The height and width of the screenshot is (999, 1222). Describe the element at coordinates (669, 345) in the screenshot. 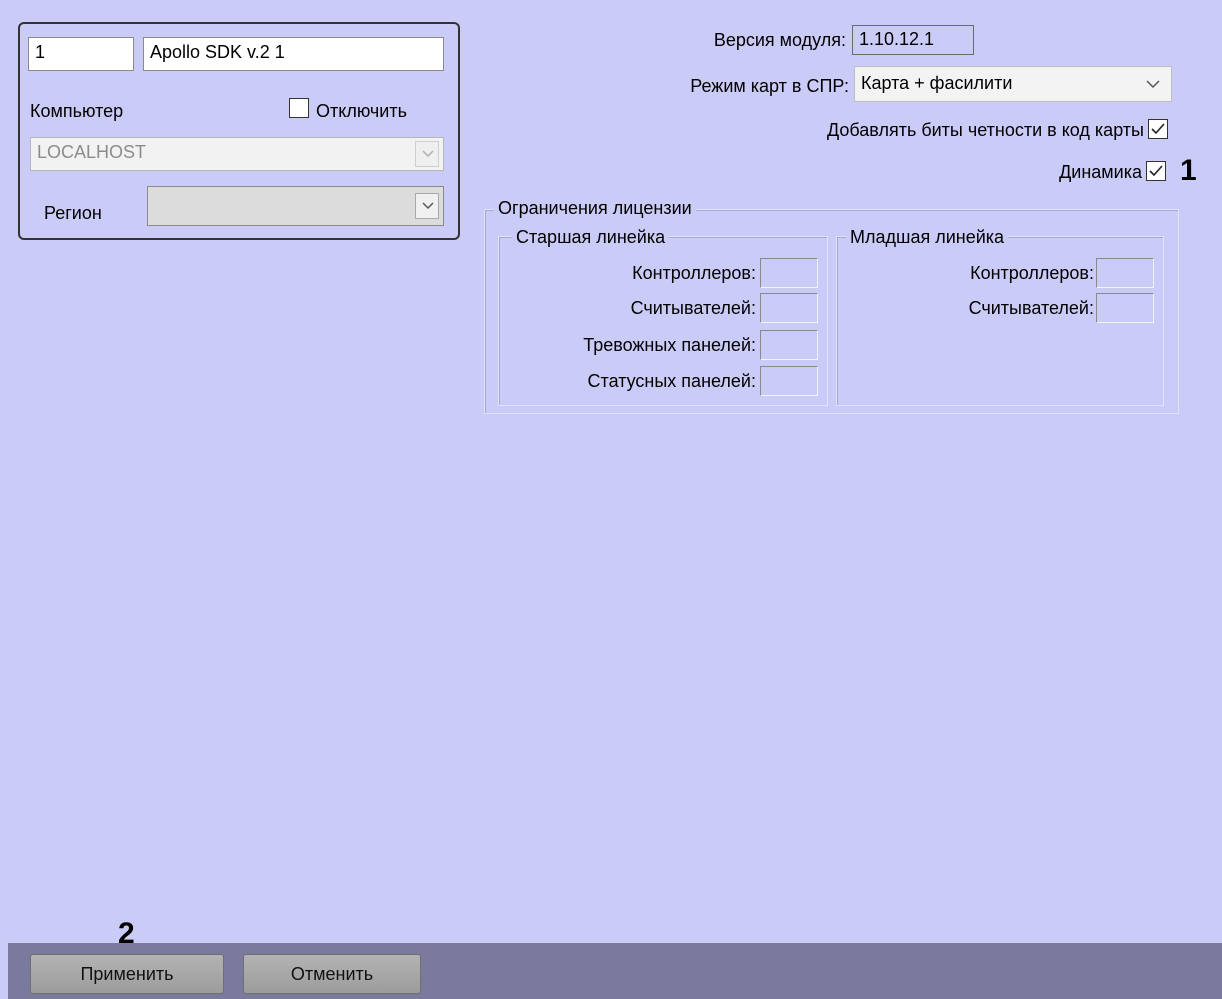

I see `senior-alarm-panels-label: Тревожных панелей:` at that location.